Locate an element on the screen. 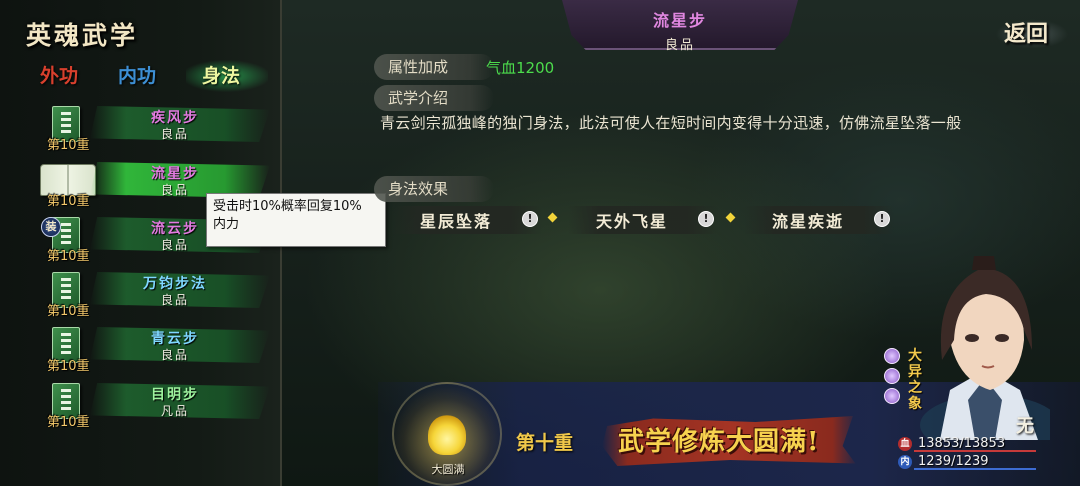  intro-section-label: 武学介绍 is located at coordinates (434, 98).